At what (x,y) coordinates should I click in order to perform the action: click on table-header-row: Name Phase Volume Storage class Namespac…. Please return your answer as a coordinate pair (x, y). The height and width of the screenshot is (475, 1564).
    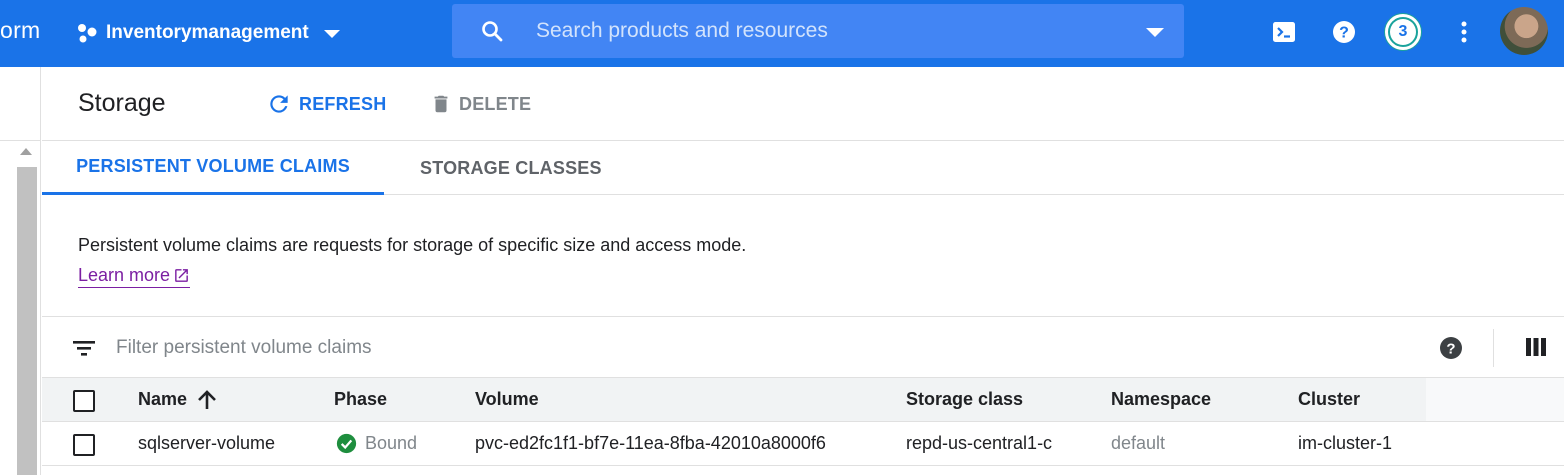
    Looking at the image, I should click on (803, 400).